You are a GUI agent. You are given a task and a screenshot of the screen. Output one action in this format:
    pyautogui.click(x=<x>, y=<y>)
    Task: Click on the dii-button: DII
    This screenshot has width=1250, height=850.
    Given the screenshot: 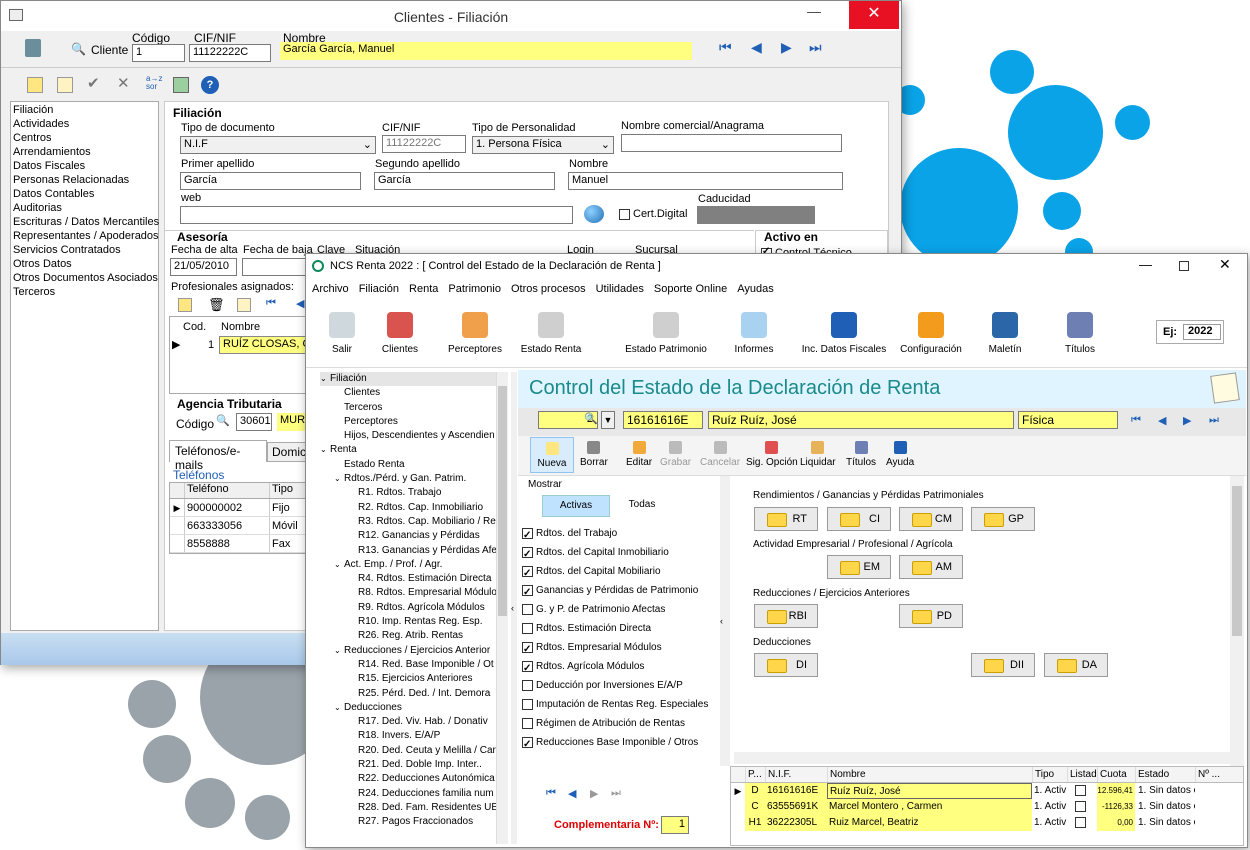 What is the action you would take?
    pyautogui.click(x=1003, y=665)
    